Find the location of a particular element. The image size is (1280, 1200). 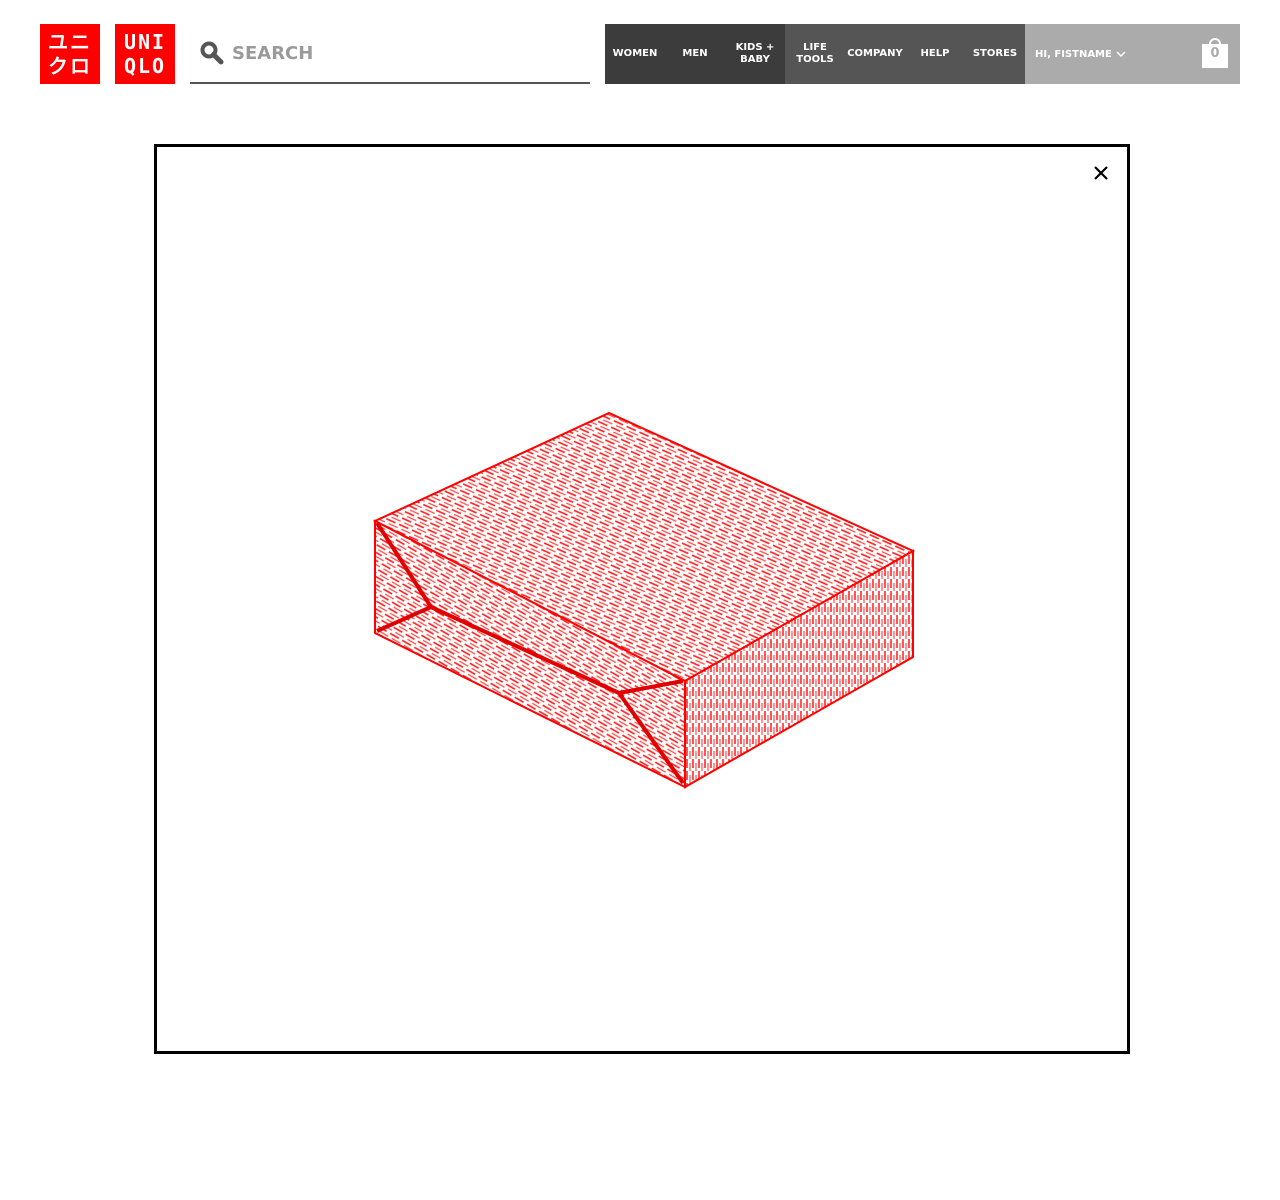

close-icon is located at coordinates (1101, 173).